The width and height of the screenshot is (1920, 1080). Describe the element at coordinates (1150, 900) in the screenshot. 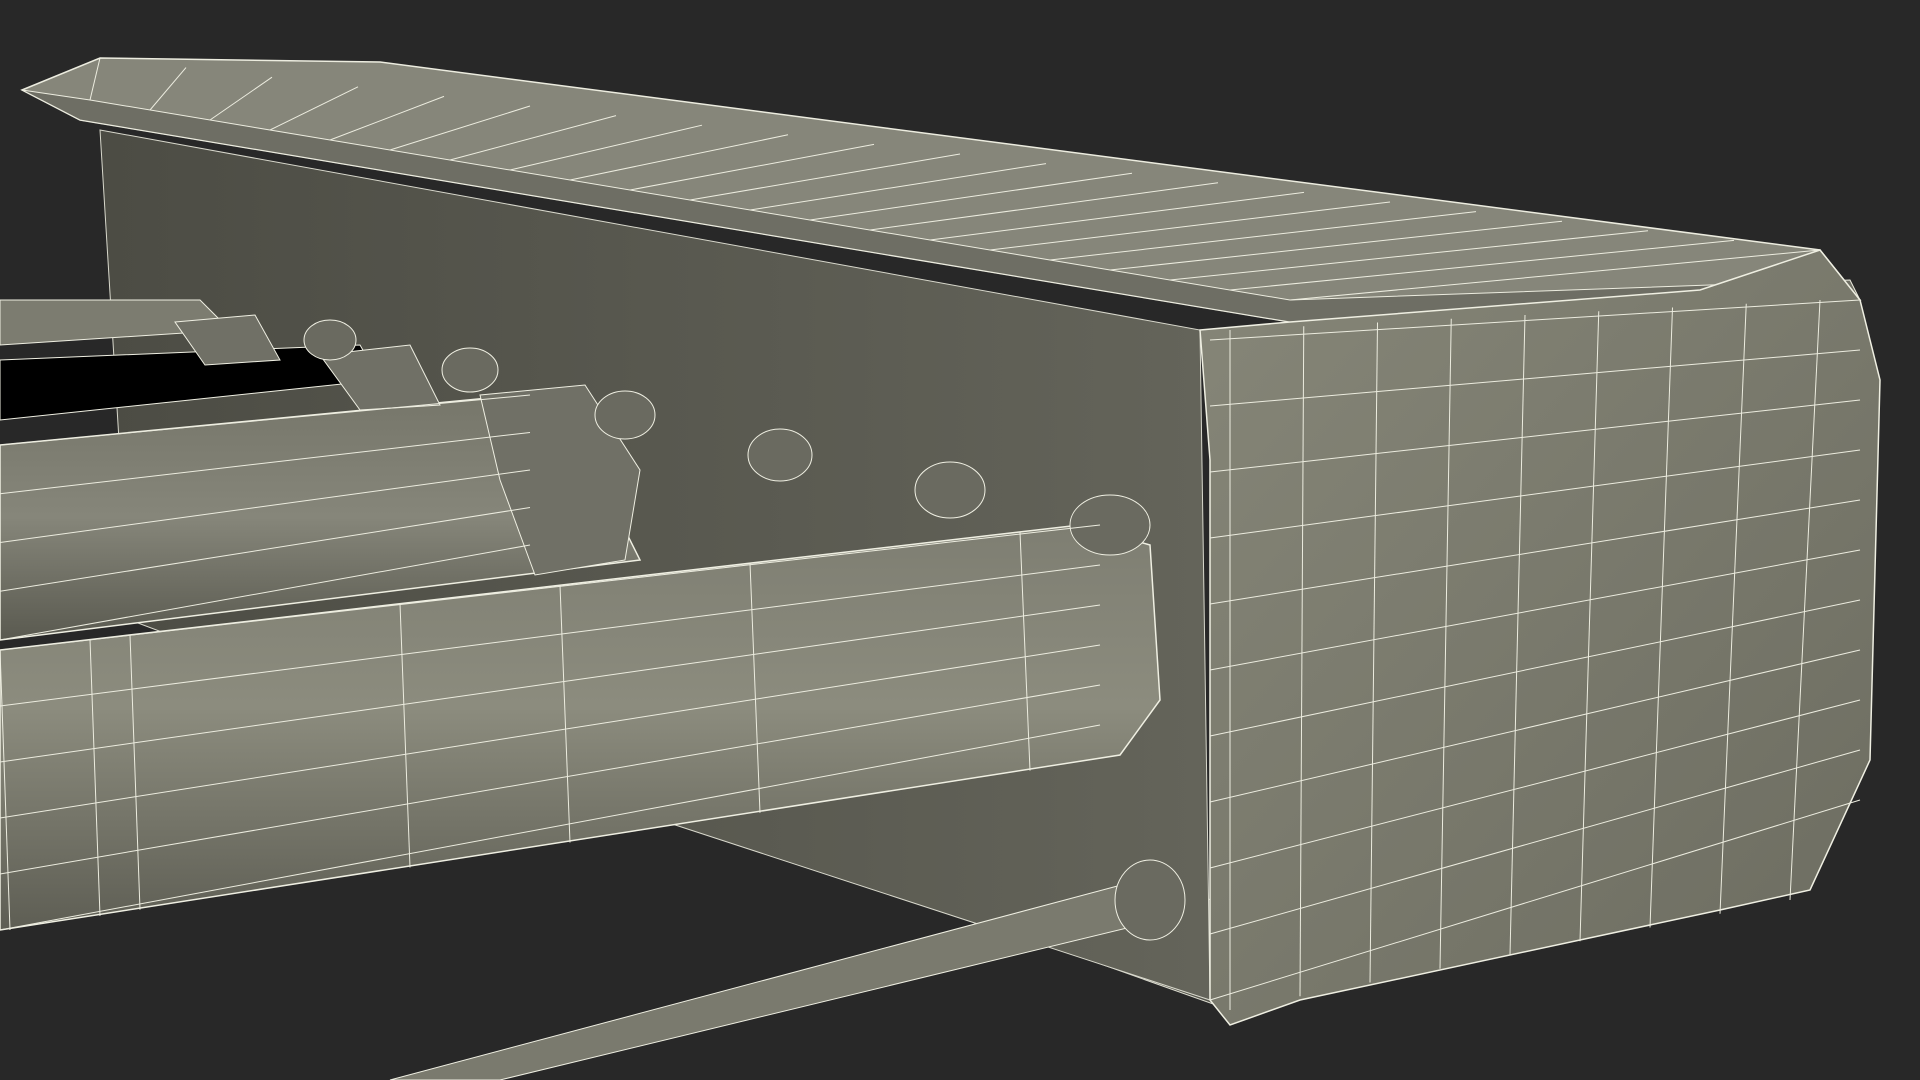

I see `rod-bottom-nut` at that location.